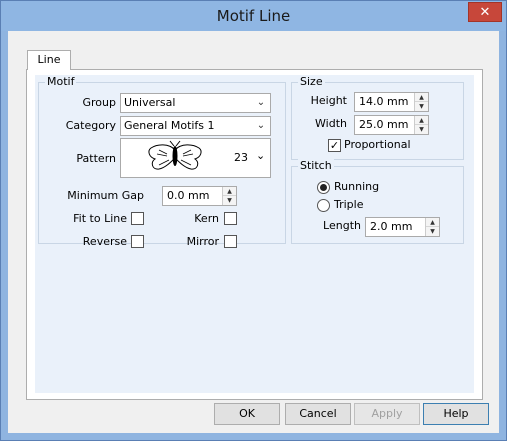 This screenshot has height=441, width=507. I want to click on width-spin-buttons: ▲ ▼, so click(421, 125).